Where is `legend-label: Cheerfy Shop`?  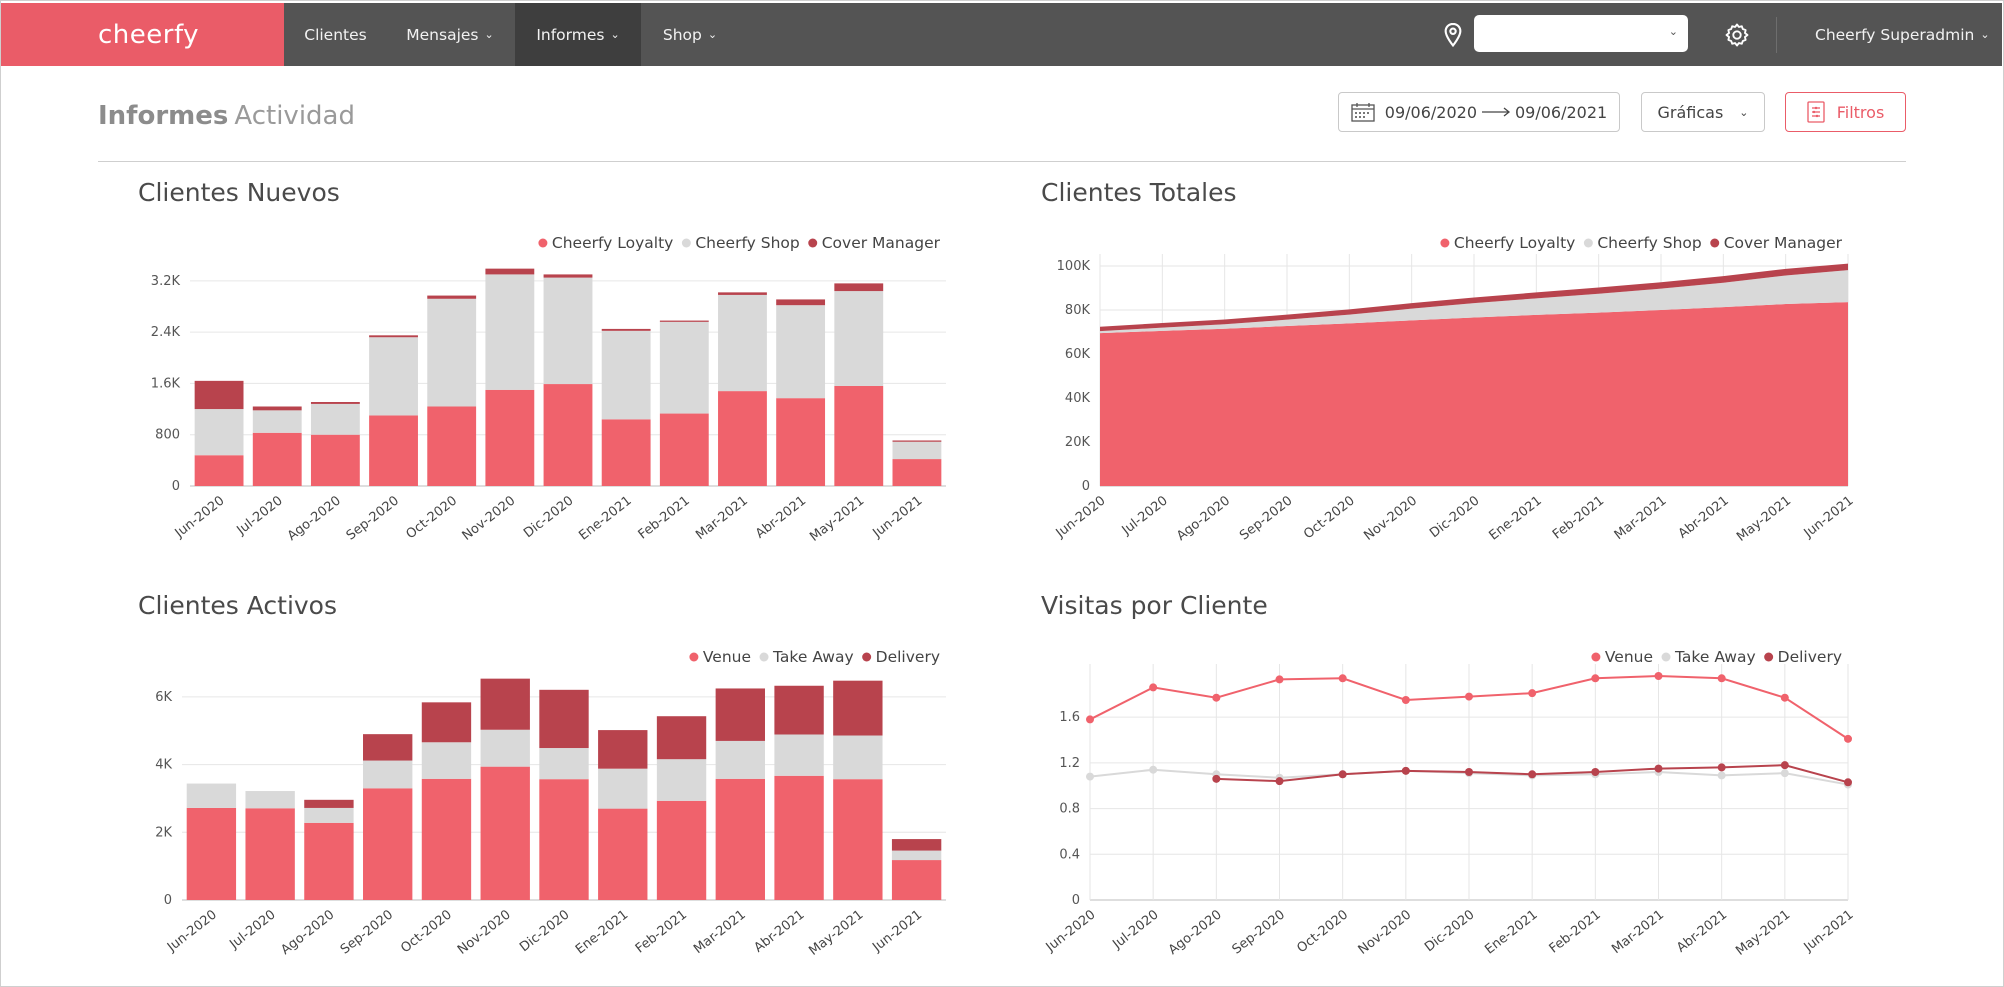
legend-label: Cheerfy Shop is located at coordinates (1649, 243).